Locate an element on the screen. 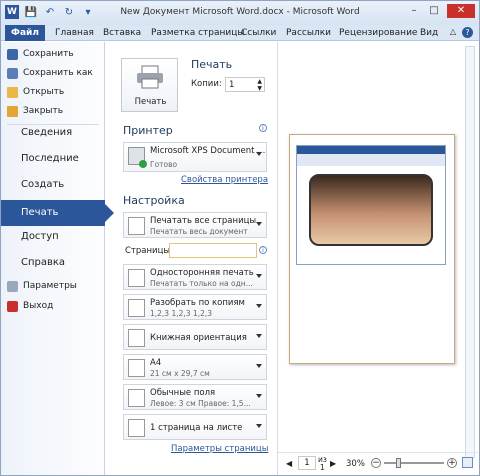 The width and height of the screenshot is (480, 476). copies-label: Копии: is located at coordinates (206, 84).